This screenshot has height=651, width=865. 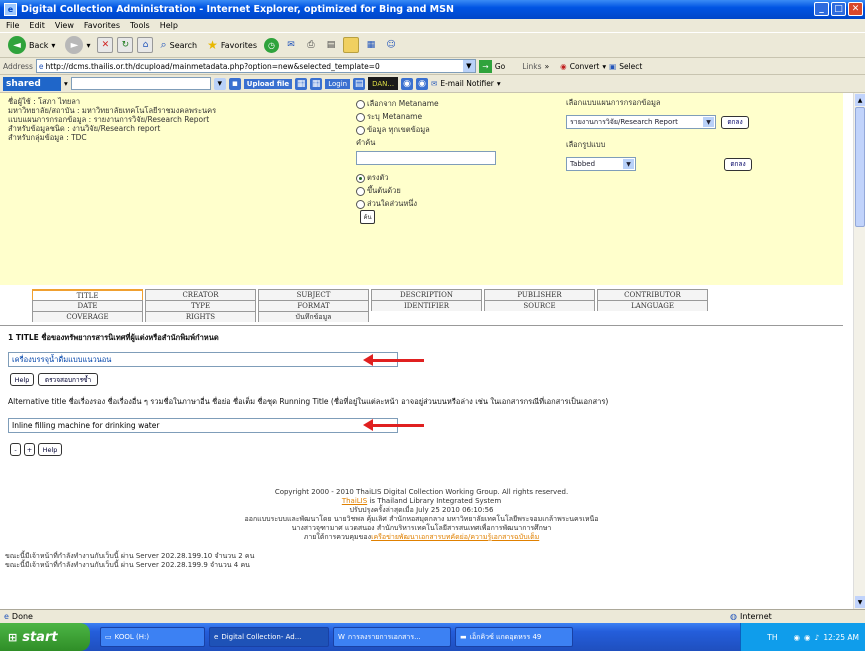 I want to click on vertical-scrollbar: ▲ ▼, so click(x=859, y=351).